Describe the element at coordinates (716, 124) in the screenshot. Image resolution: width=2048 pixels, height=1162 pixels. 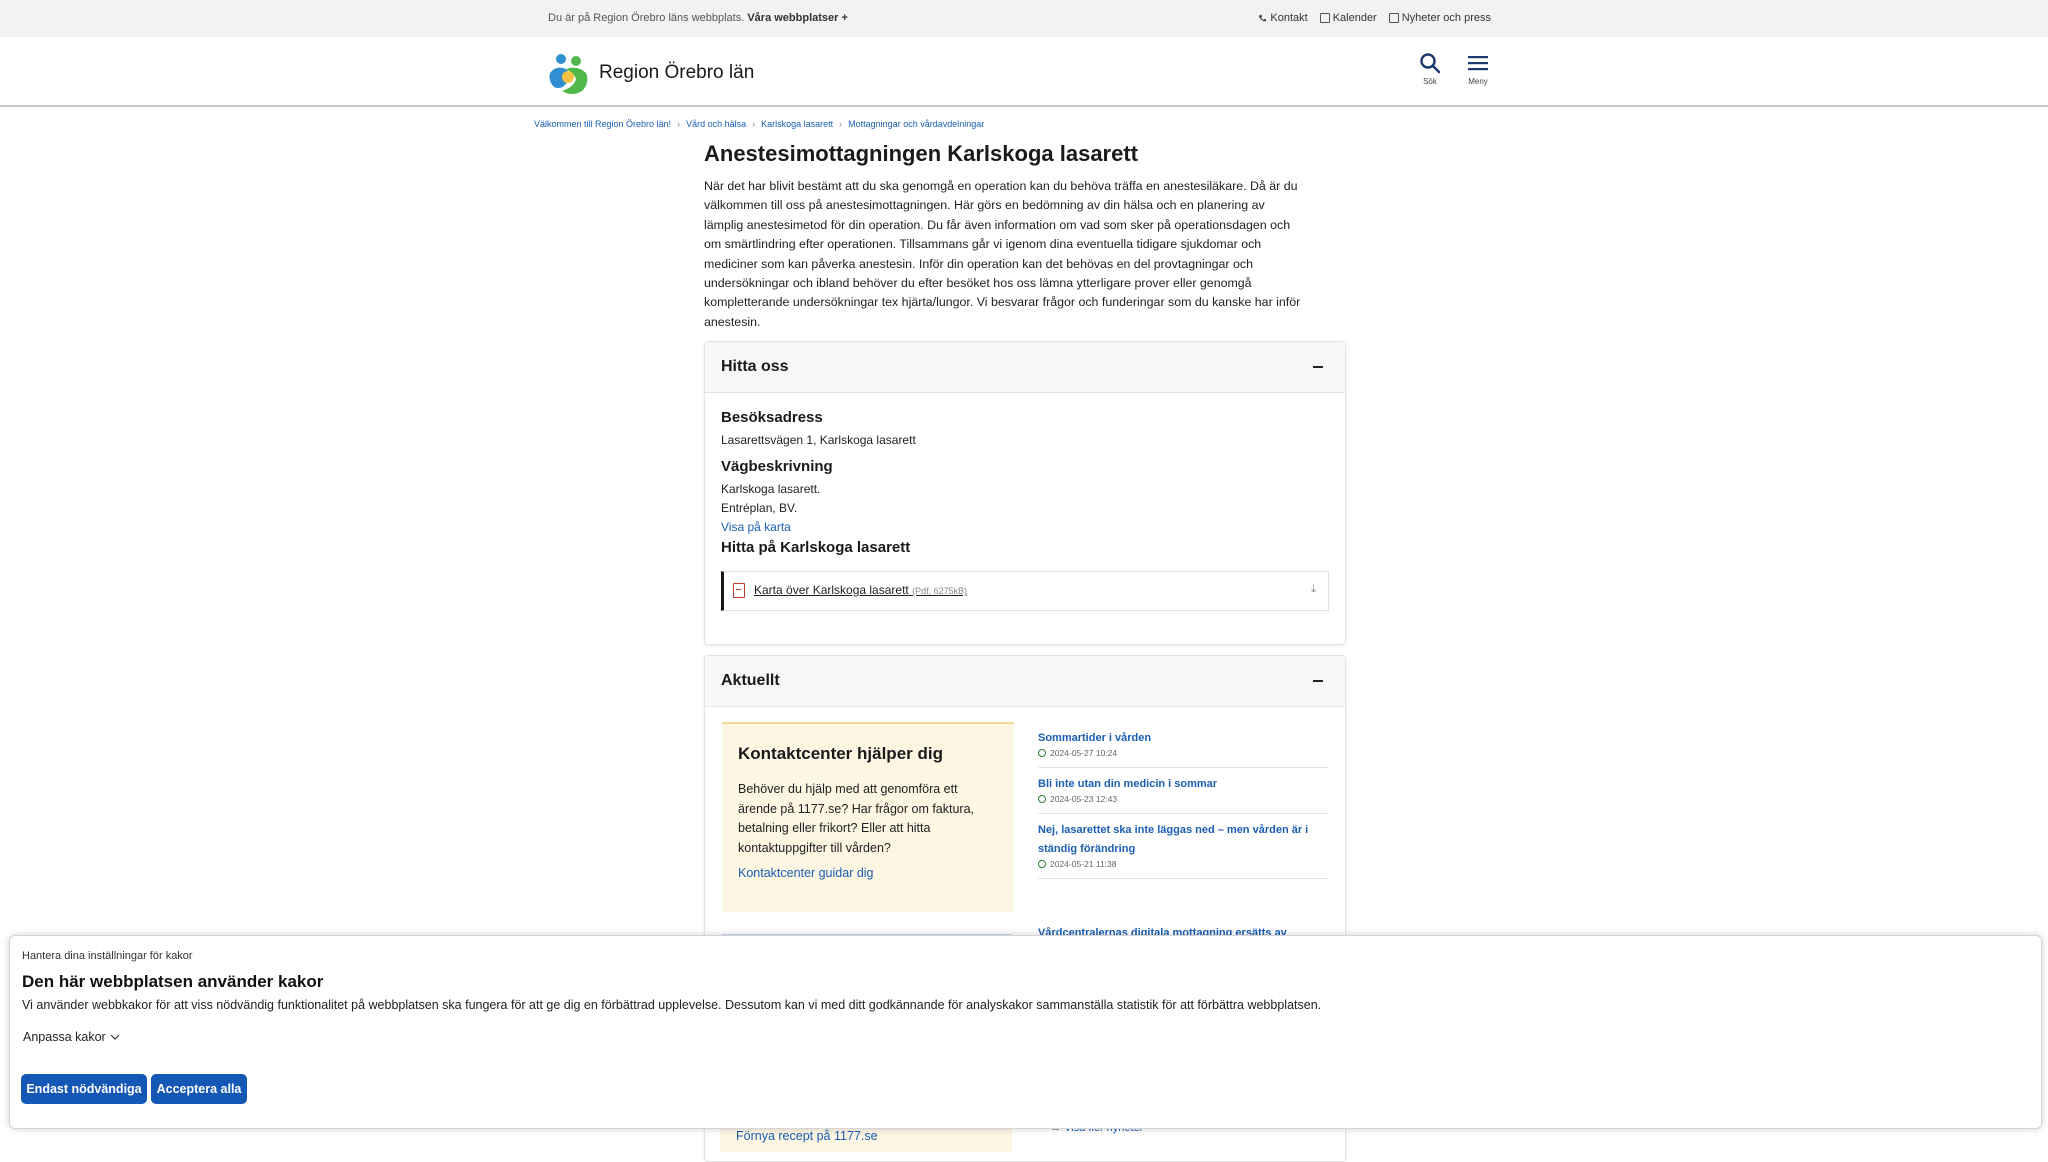
I see `breadcrumb-care: Vård och hälsa` at that location.